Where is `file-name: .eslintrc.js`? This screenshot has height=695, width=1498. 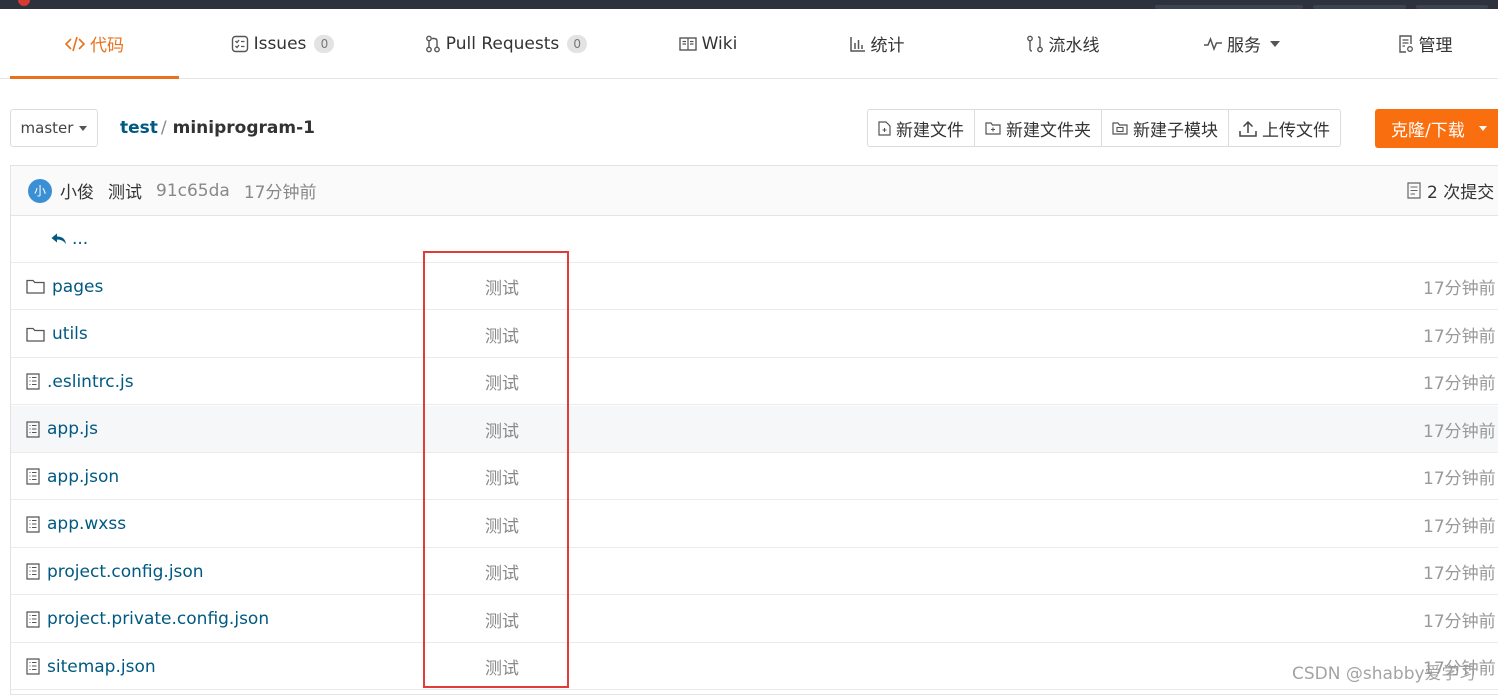
file-name: .eslintrc.js is located at coordinates (90, 381).